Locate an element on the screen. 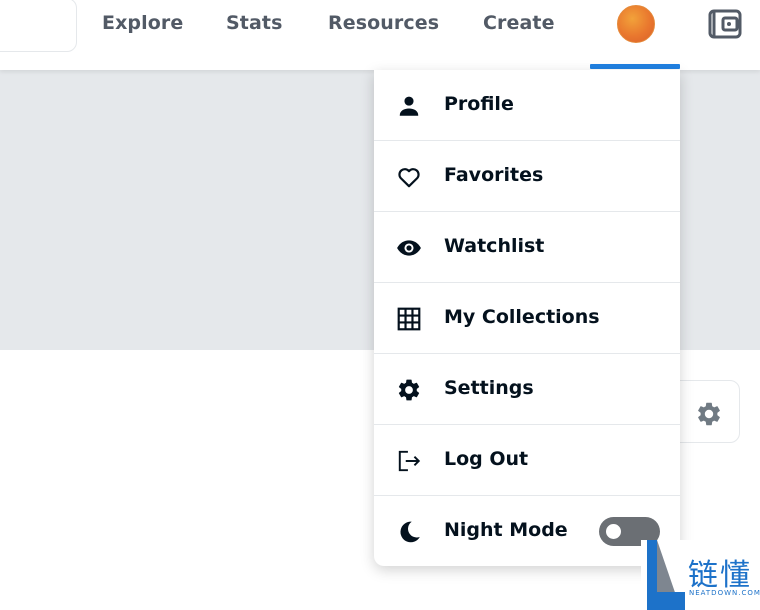 The width and height of the screenshot is (760, 610). toggle-knob is located at coordinates (613, 531).